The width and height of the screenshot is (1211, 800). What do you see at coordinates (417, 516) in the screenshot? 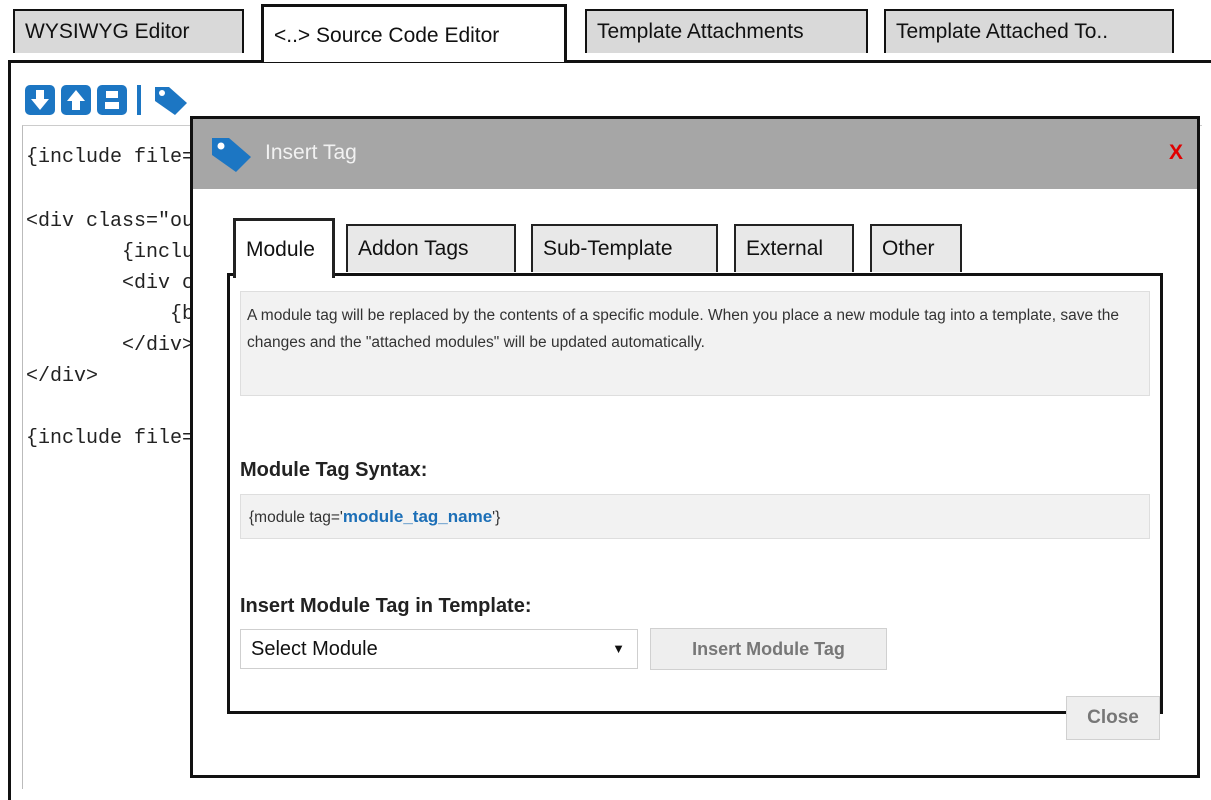
I see `syntax-variable: module_tag_name` at bounding box center [417, 516].